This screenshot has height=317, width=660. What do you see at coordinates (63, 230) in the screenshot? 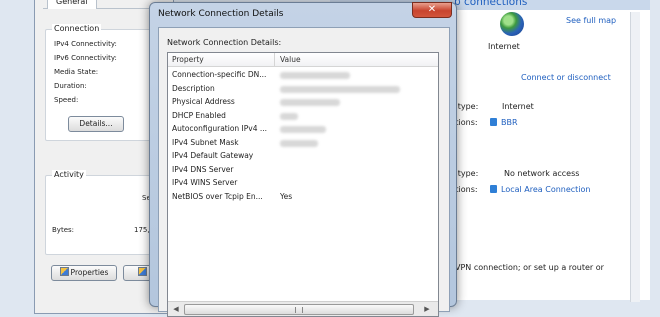
I see `bytes-label: Bytes:` at bounding box center [63, 230].